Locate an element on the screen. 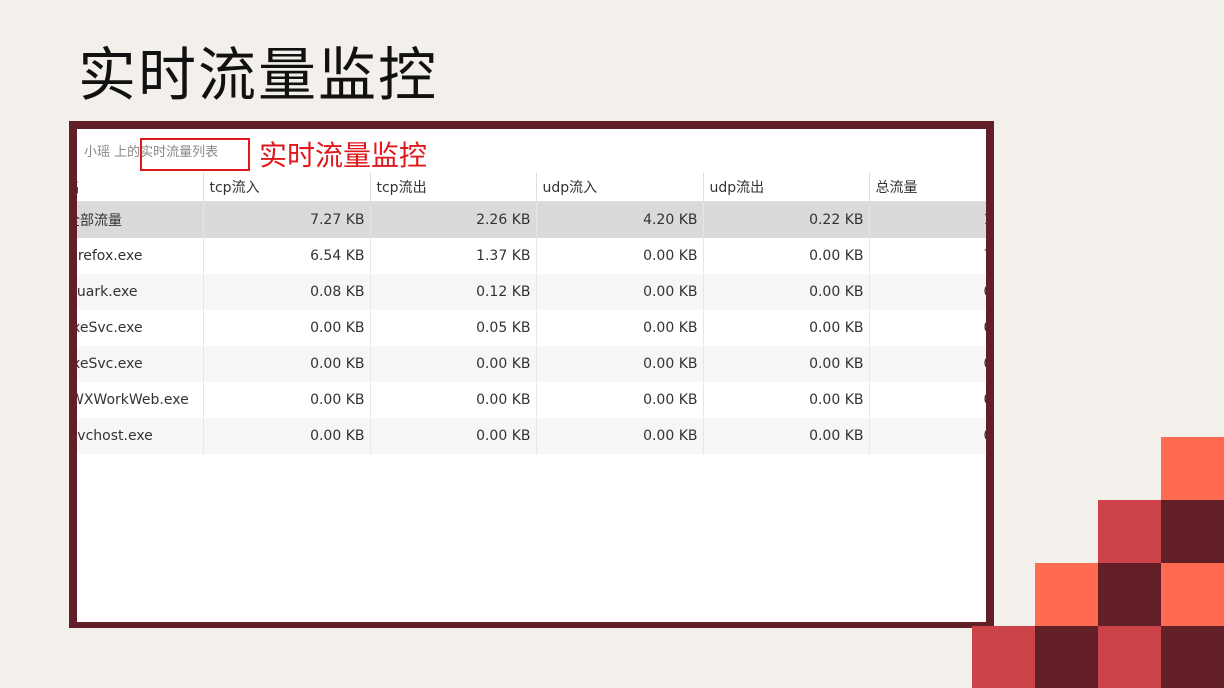 The width and height of the screenshot is (1224, 688). table-header-row: 名 tcp流入 tcp流出 udp流入 udp流出 总流量 is located at coordinates (531, 187).